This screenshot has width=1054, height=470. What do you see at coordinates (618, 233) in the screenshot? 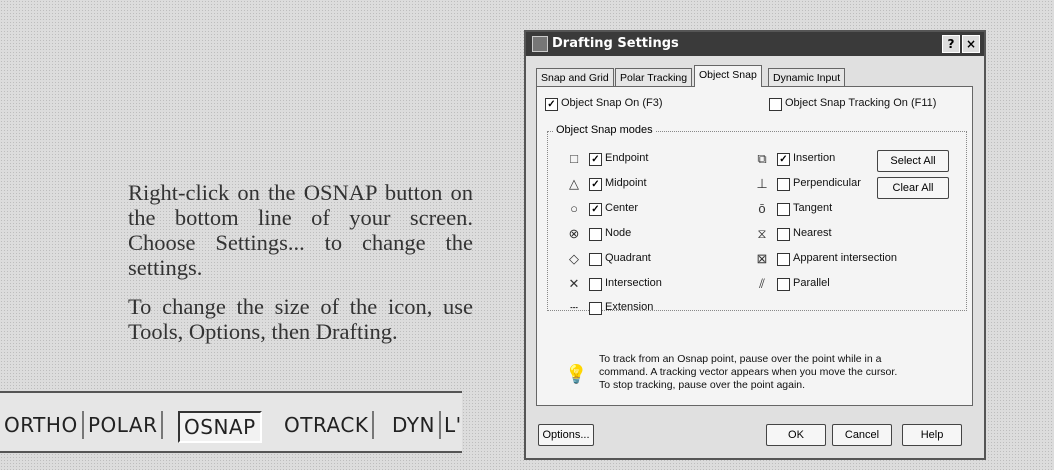
I see `node-label: Node` at bounding box center [618, 233].